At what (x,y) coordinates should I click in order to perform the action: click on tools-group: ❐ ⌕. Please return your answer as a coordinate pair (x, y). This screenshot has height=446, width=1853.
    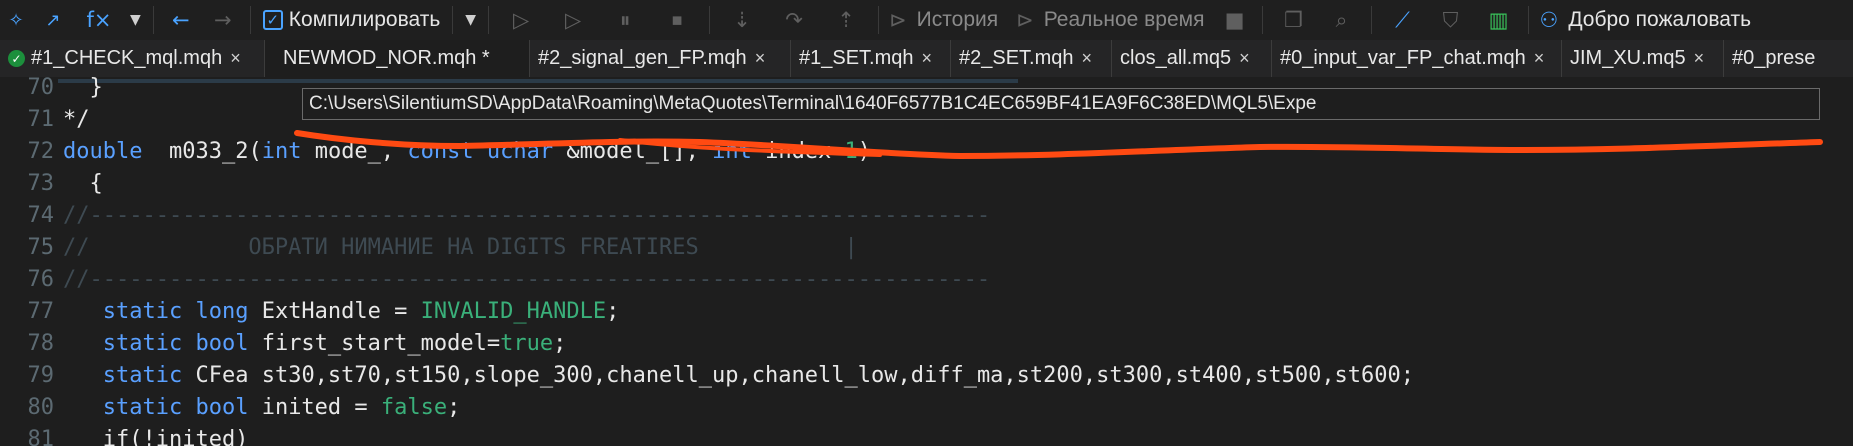
    Looking at the image, I should click on (1317, 20).